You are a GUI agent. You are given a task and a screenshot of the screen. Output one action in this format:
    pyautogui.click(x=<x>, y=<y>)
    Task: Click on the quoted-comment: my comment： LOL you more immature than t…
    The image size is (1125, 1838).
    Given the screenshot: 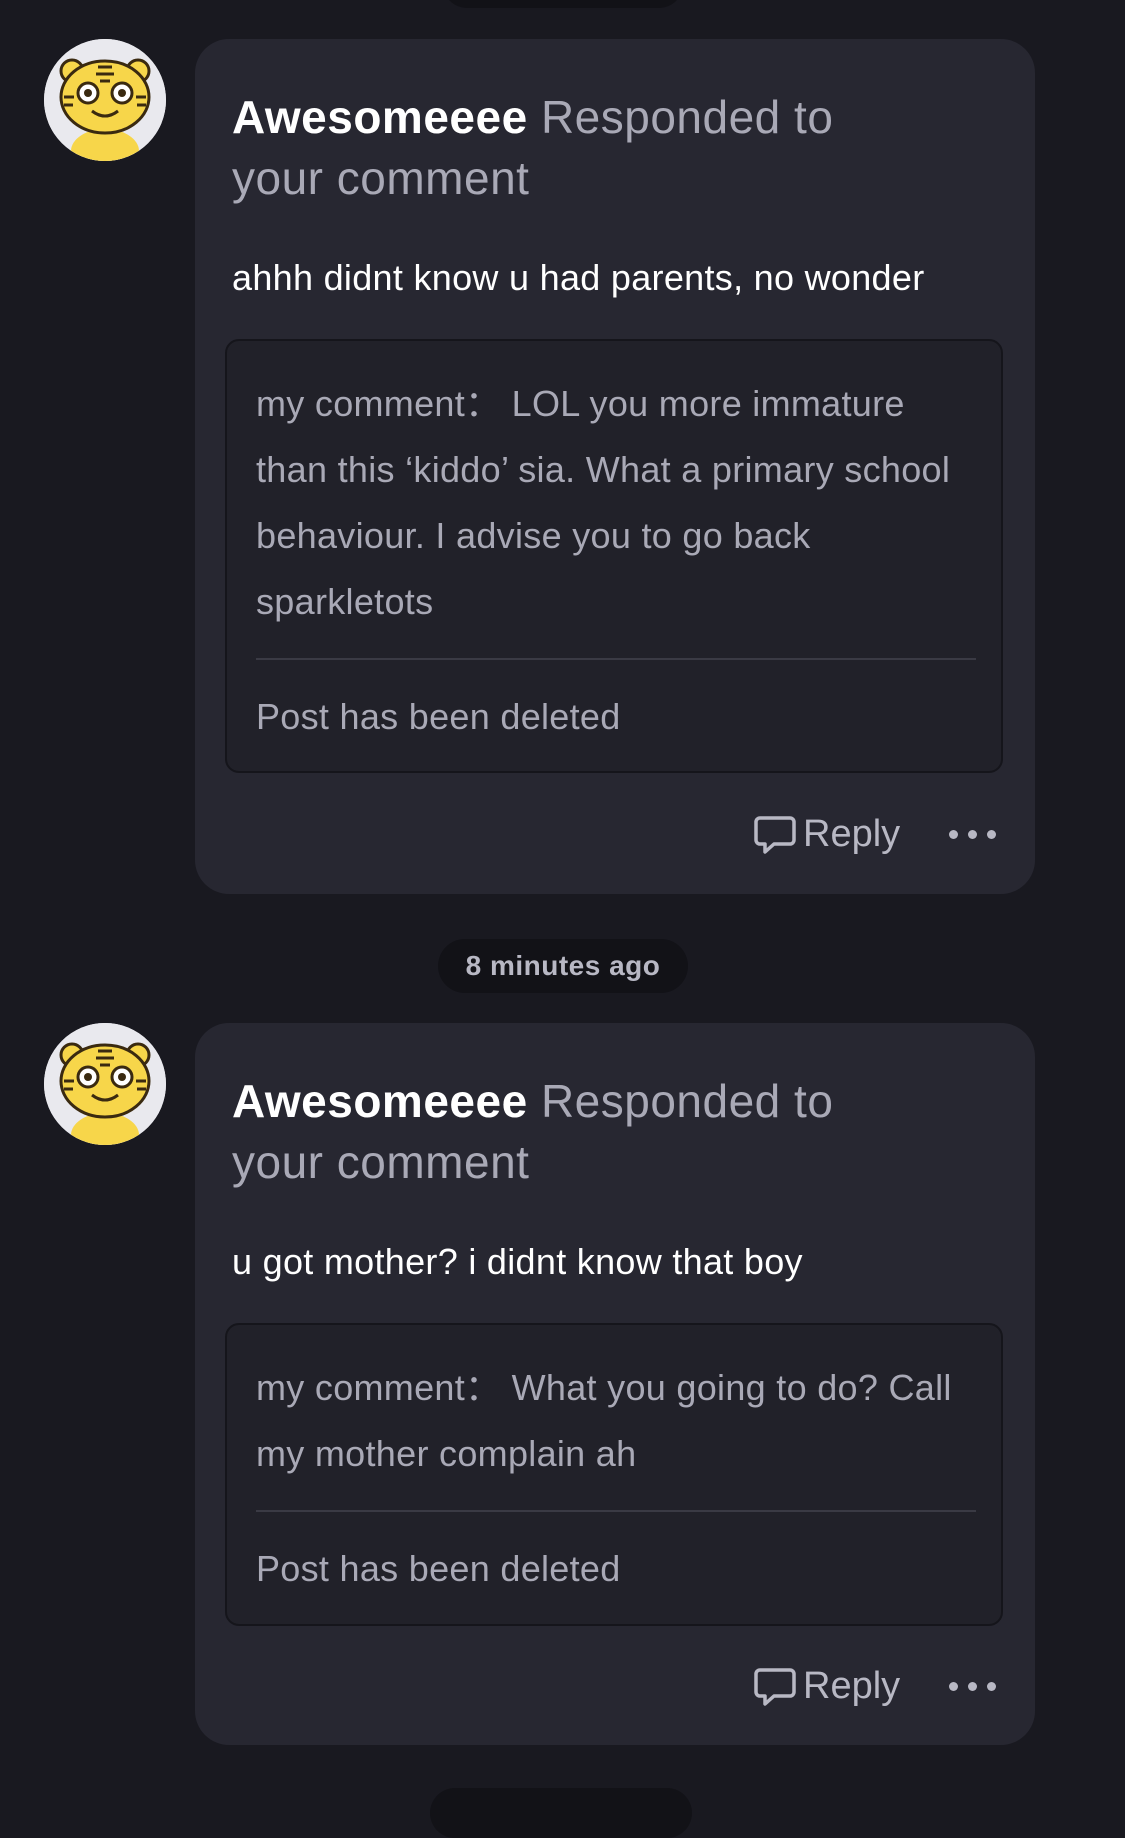 What is the action you would take?
    pyautogui.click(x=603, y=502)
    